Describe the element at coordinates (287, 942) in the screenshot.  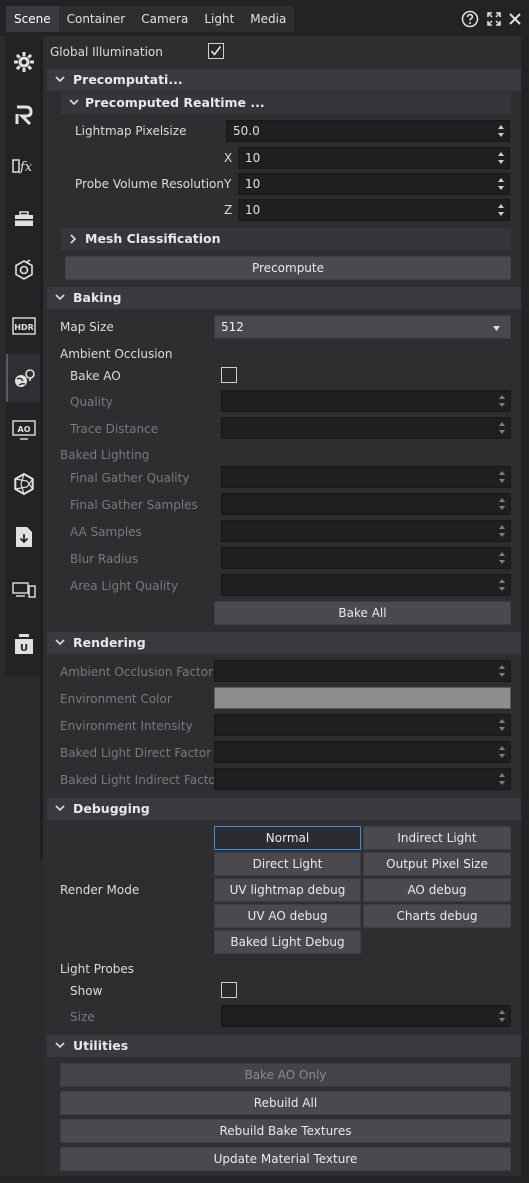
I see `render-mode-baked-light-debug: Baked Light Debug` at that location.